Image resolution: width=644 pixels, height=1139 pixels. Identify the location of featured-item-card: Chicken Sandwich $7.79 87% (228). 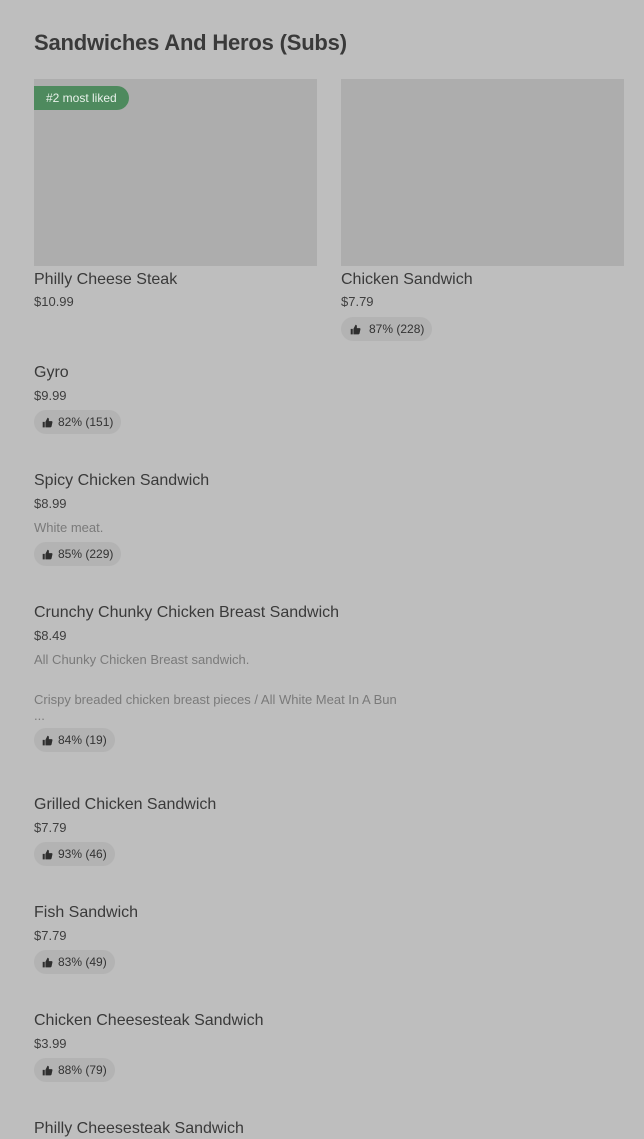
(482, 210).